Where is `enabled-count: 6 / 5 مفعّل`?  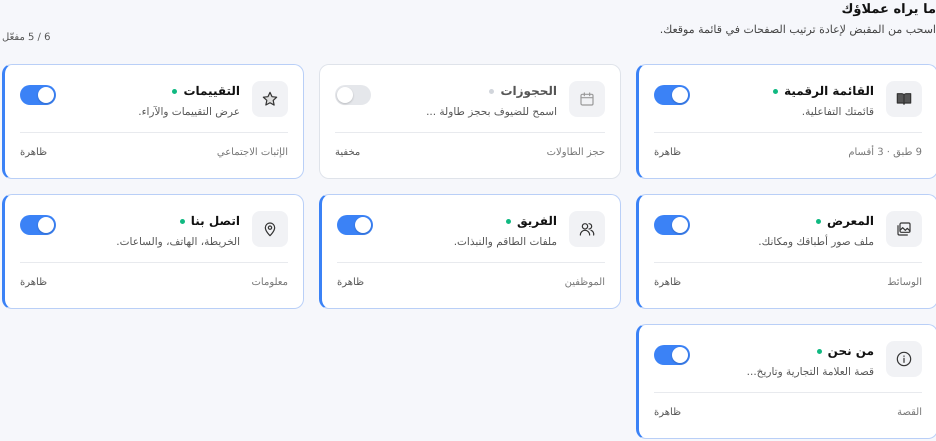
enabled-count: 6 / 5 مفعّل is located at coordinates (26, 37).